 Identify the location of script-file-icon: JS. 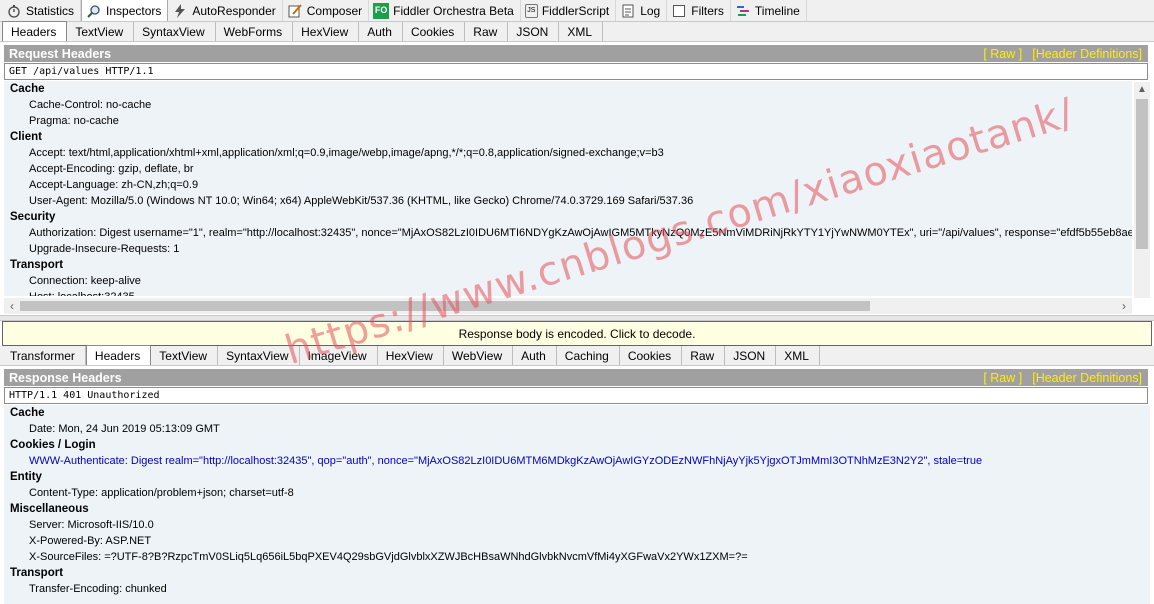
(531, 10).